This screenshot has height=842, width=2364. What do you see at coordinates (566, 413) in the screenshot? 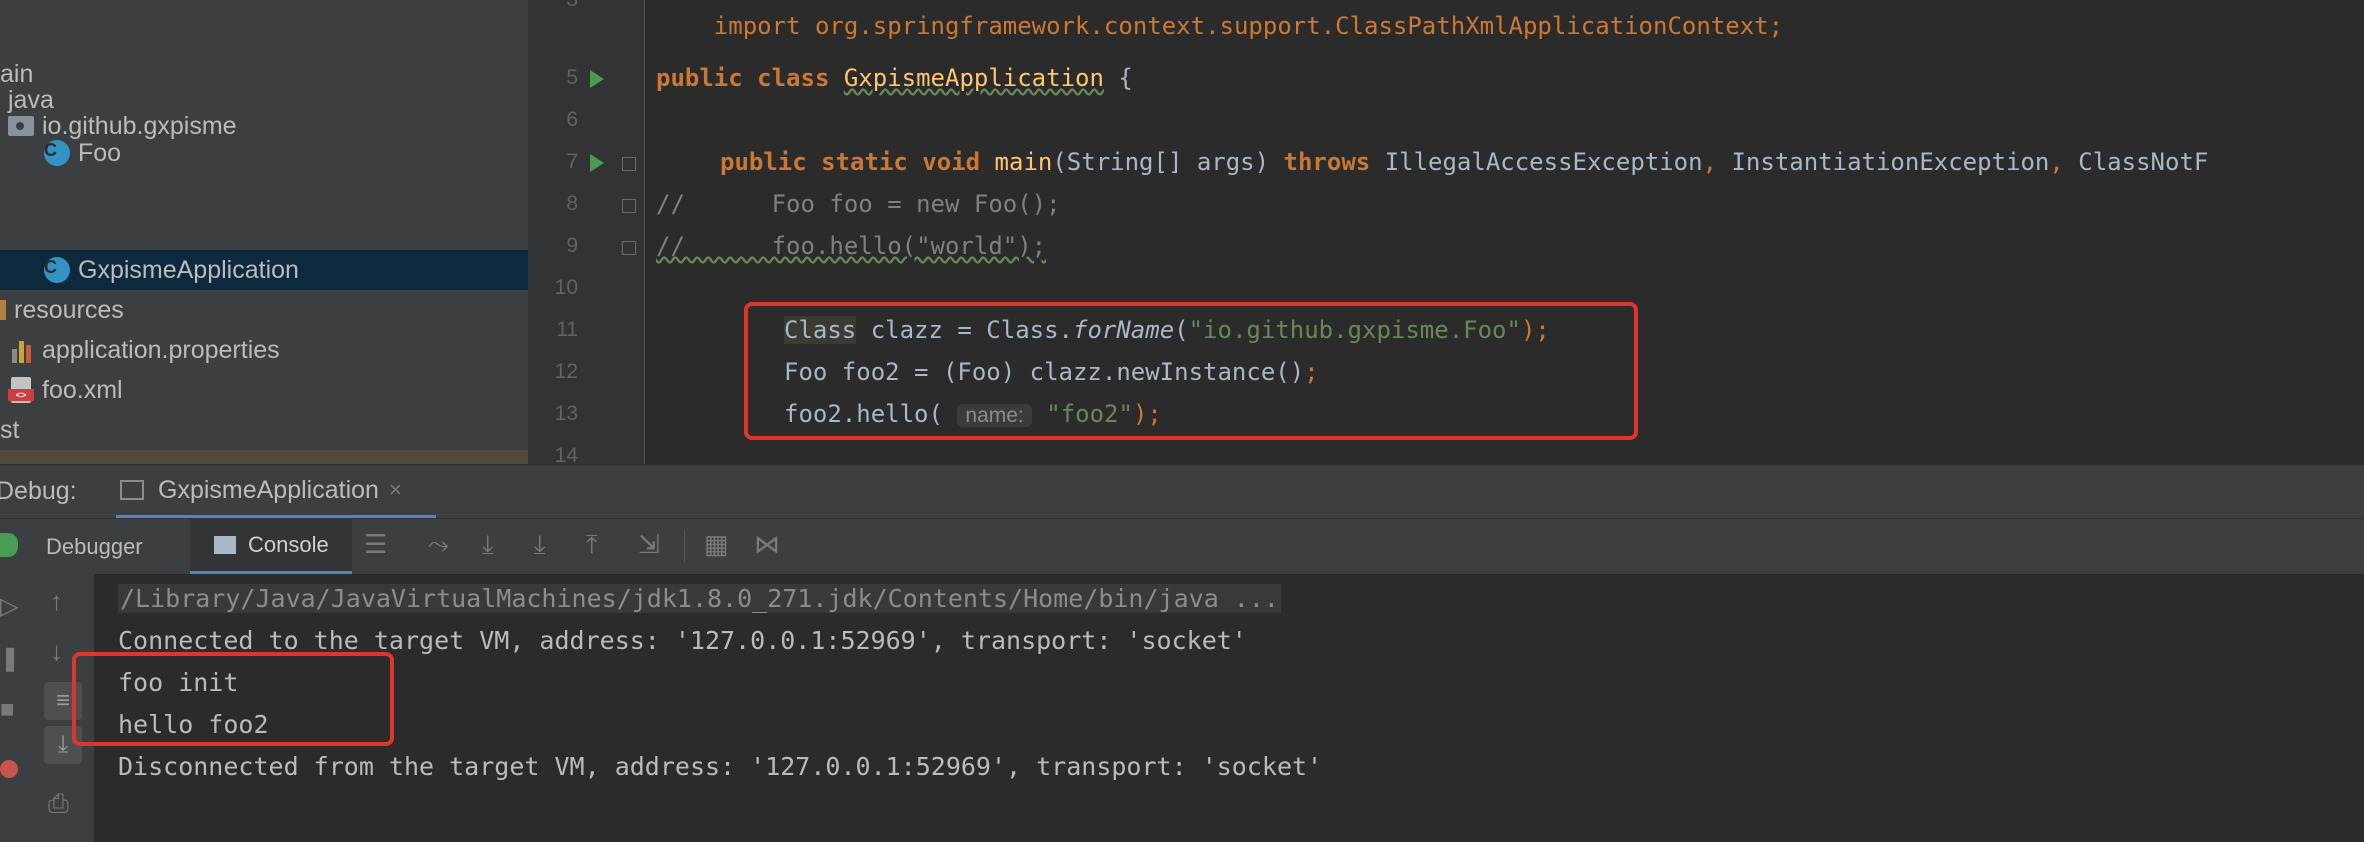
I see `line-number: 13` at bounding box center [566, 413].